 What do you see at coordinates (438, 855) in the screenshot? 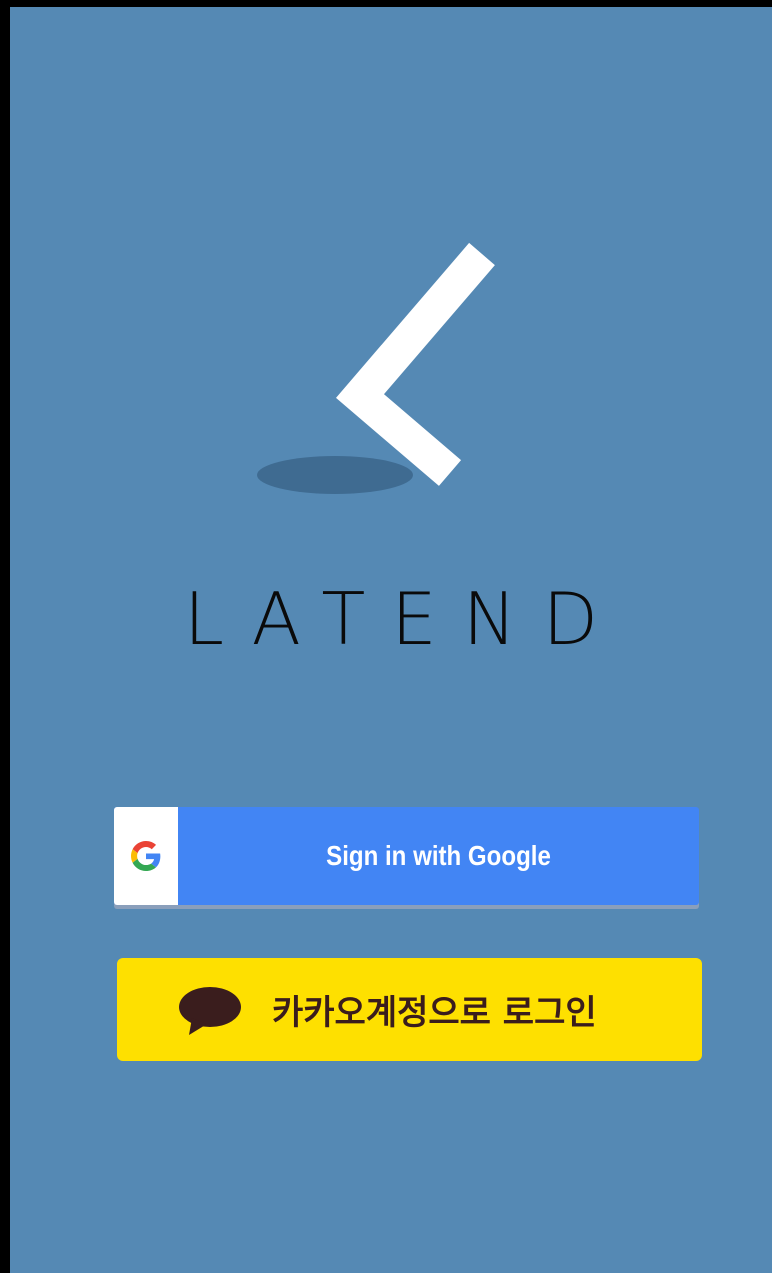
I see `google-sign-in-label: Sign in with Google` at bounding box center [438, 855].